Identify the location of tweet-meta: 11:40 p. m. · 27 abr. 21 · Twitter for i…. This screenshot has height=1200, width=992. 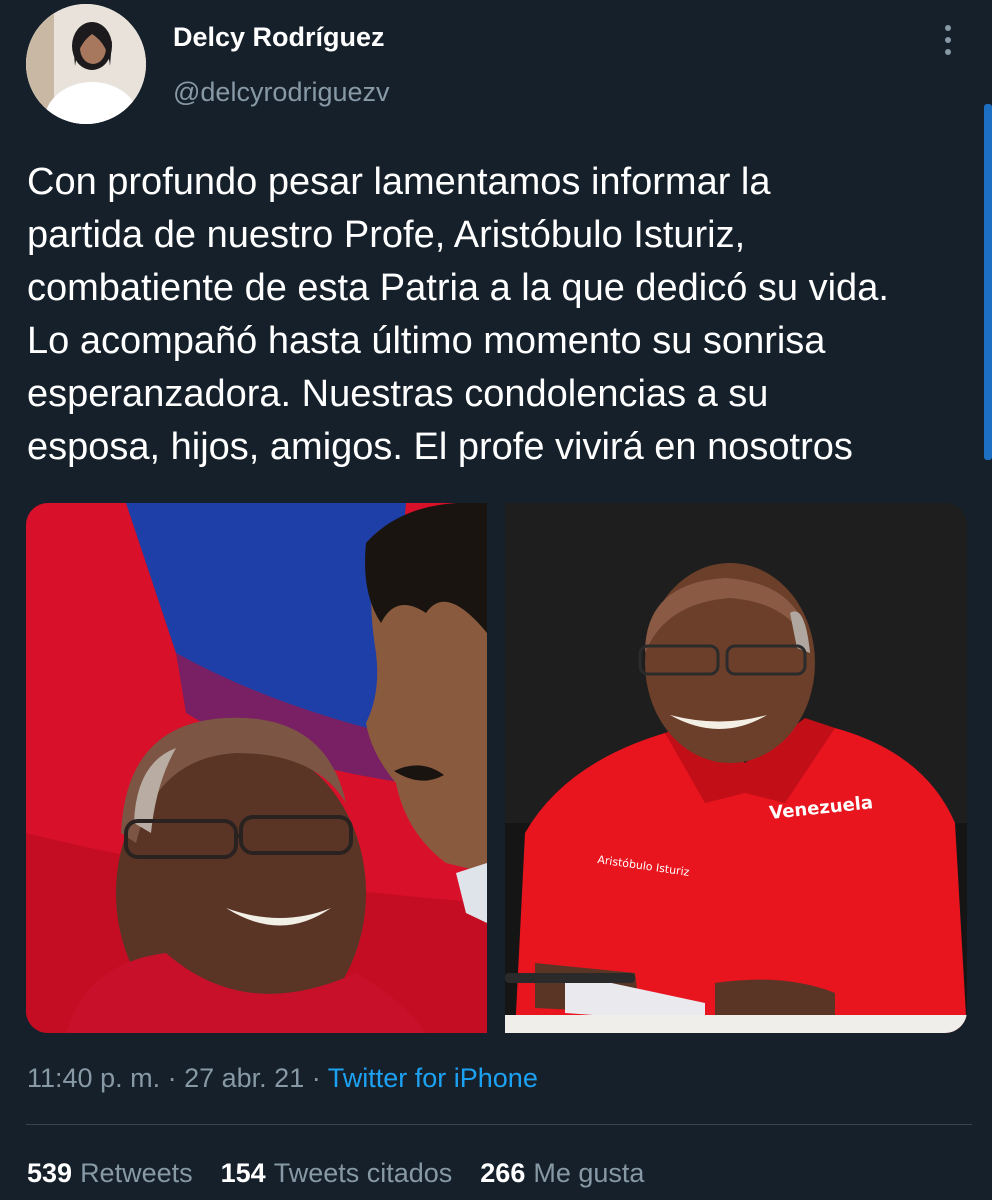
(282, 1078).